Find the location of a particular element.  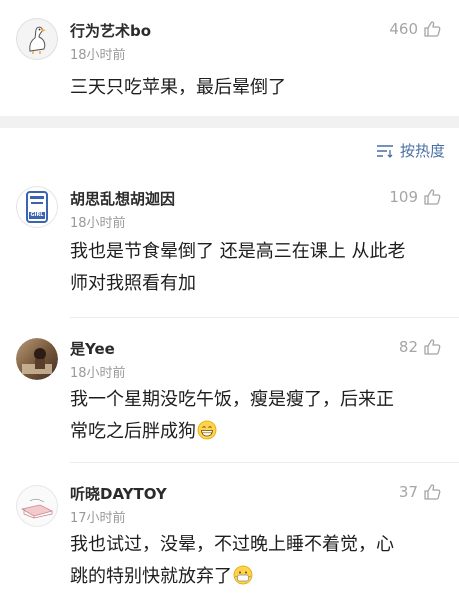

comment-line: 跳的特别快就放弃了 is located at coordinates (151, 576).